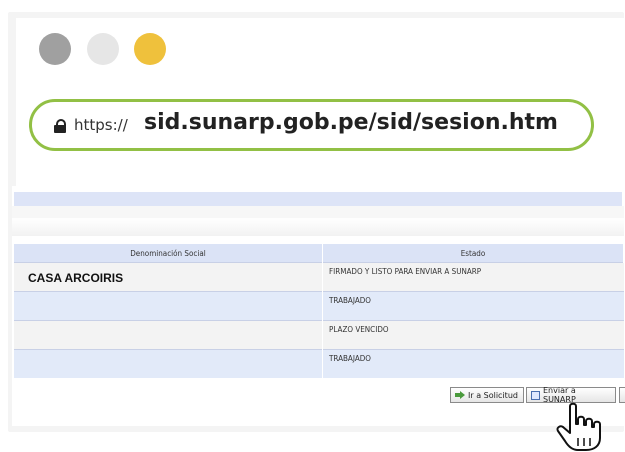 Image resolution: width=625 pixels, height=452 pixels. What do you see at coordinates (535, 395) in the screenshot?
I see `document-icon` at bounding box center [535, 395].